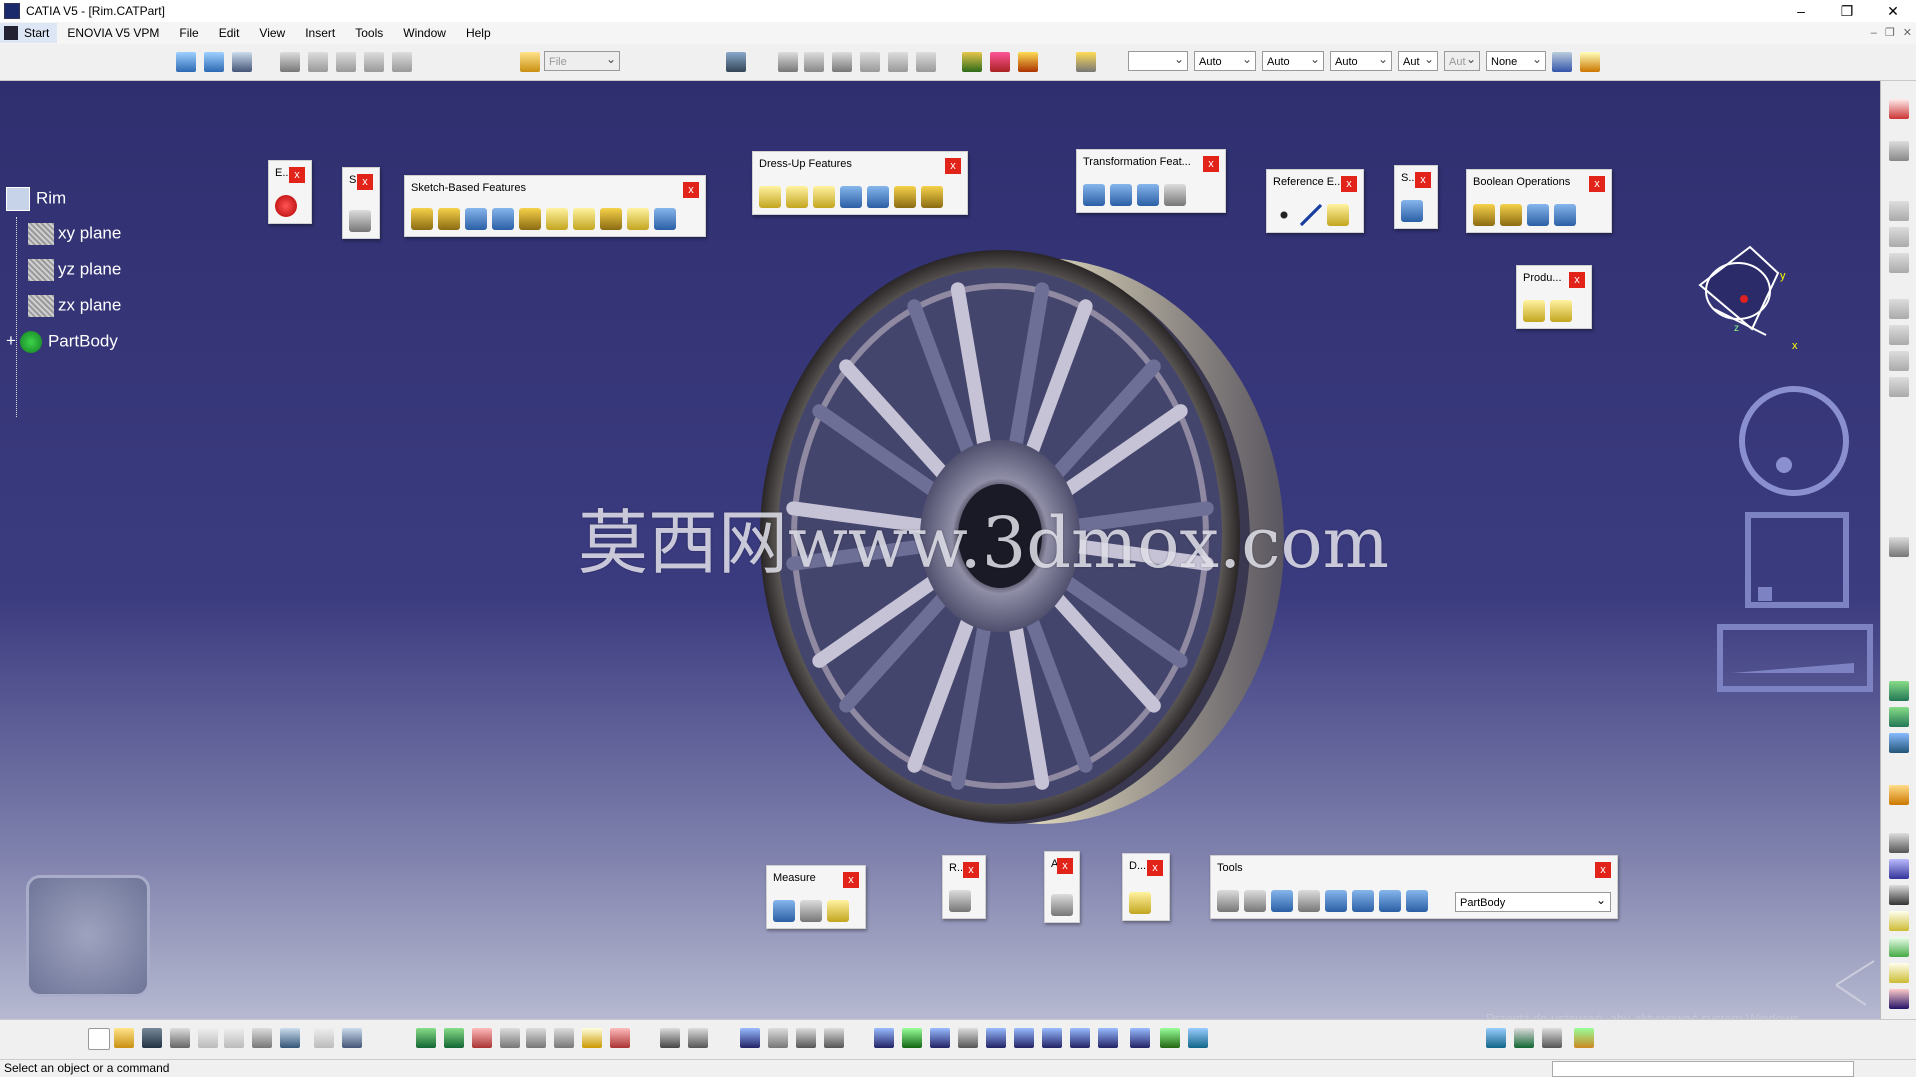  What do you see at coordinates (186, 62) in the screenshot?
I see `workbench-icon` at bounding box center [186, 62].